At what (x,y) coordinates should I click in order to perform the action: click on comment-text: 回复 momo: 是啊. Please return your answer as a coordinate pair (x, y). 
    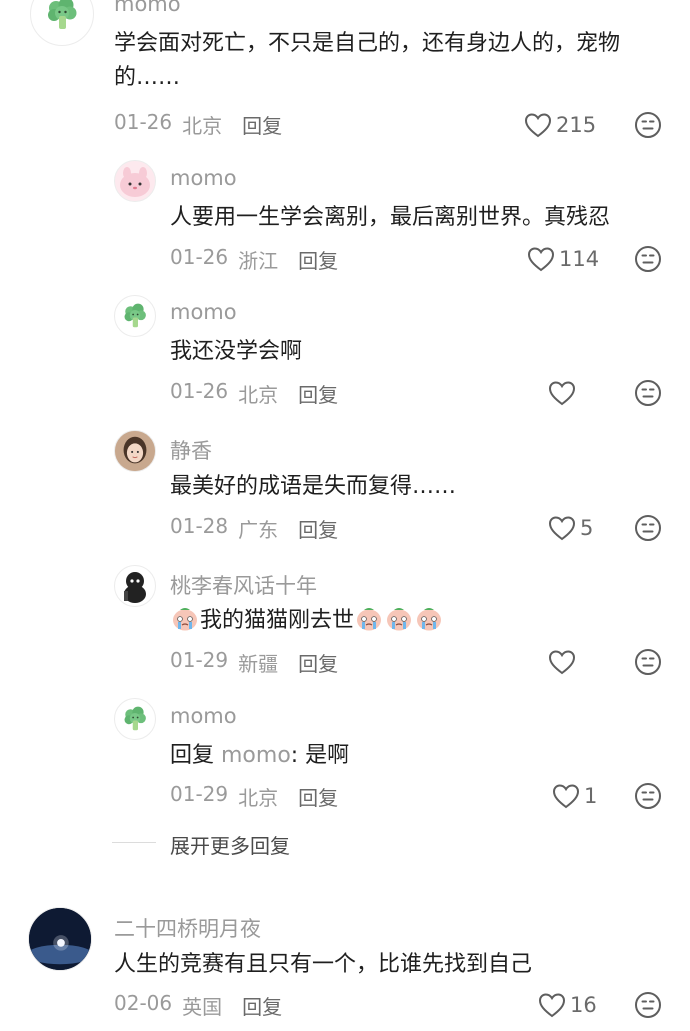
    Looking at the image, I should click on (410, 756).